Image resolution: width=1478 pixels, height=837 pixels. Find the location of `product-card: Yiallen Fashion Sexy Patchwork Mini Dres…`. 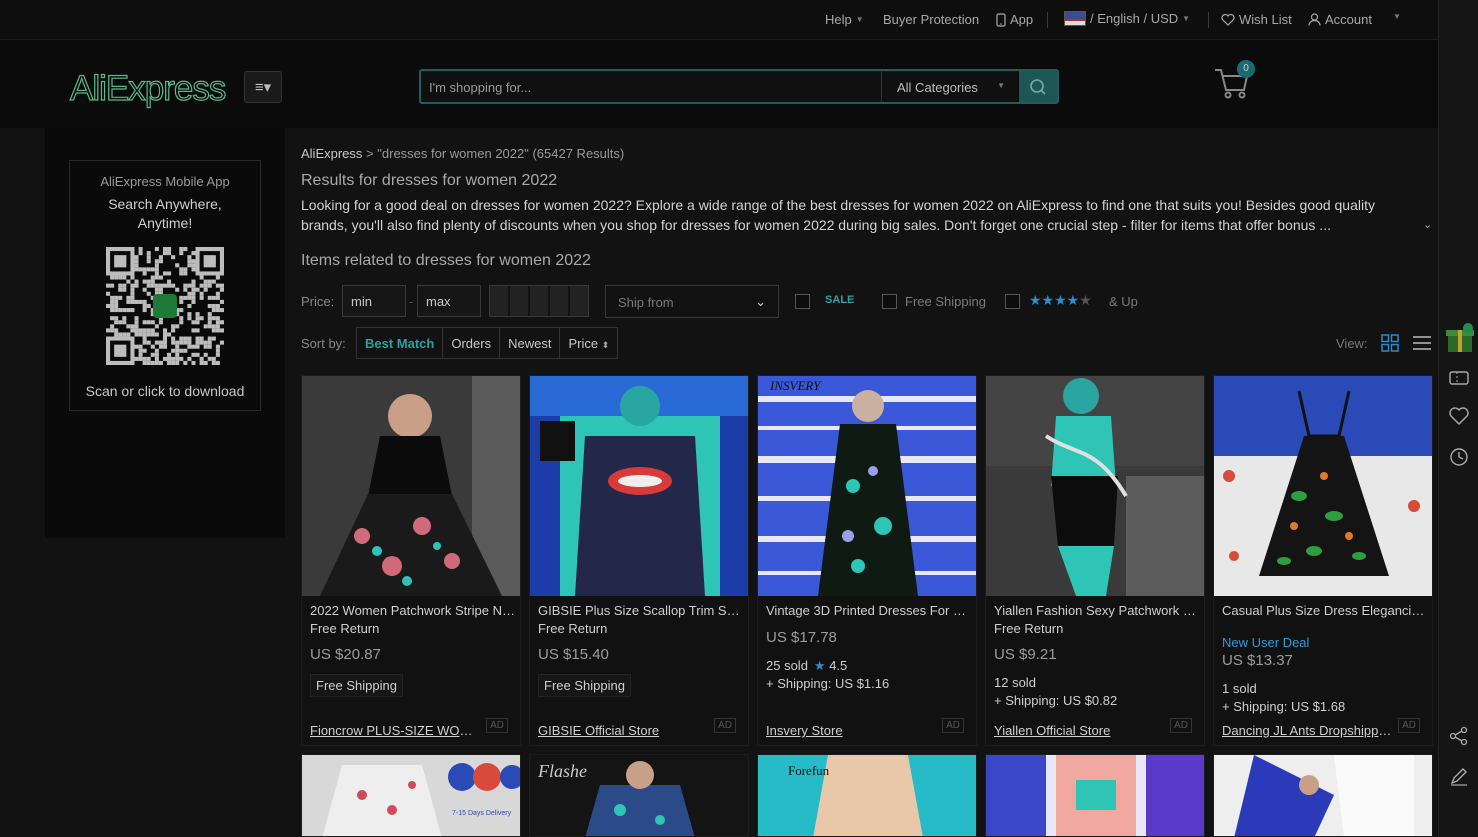

product-card: Yiallen Fashion Sexy Patchwork Mini Dres… is located at coordinates (1095, 560).